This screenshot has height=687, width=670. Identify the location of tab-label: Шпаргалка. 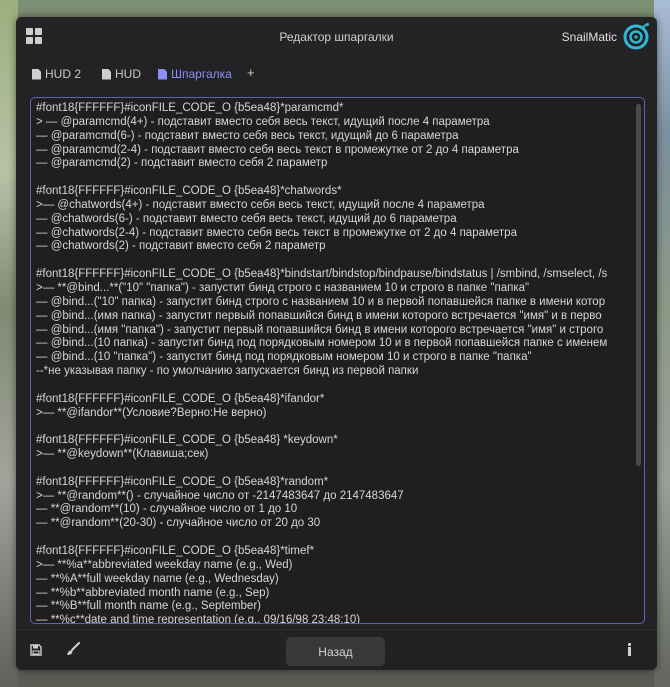
(201, 74).